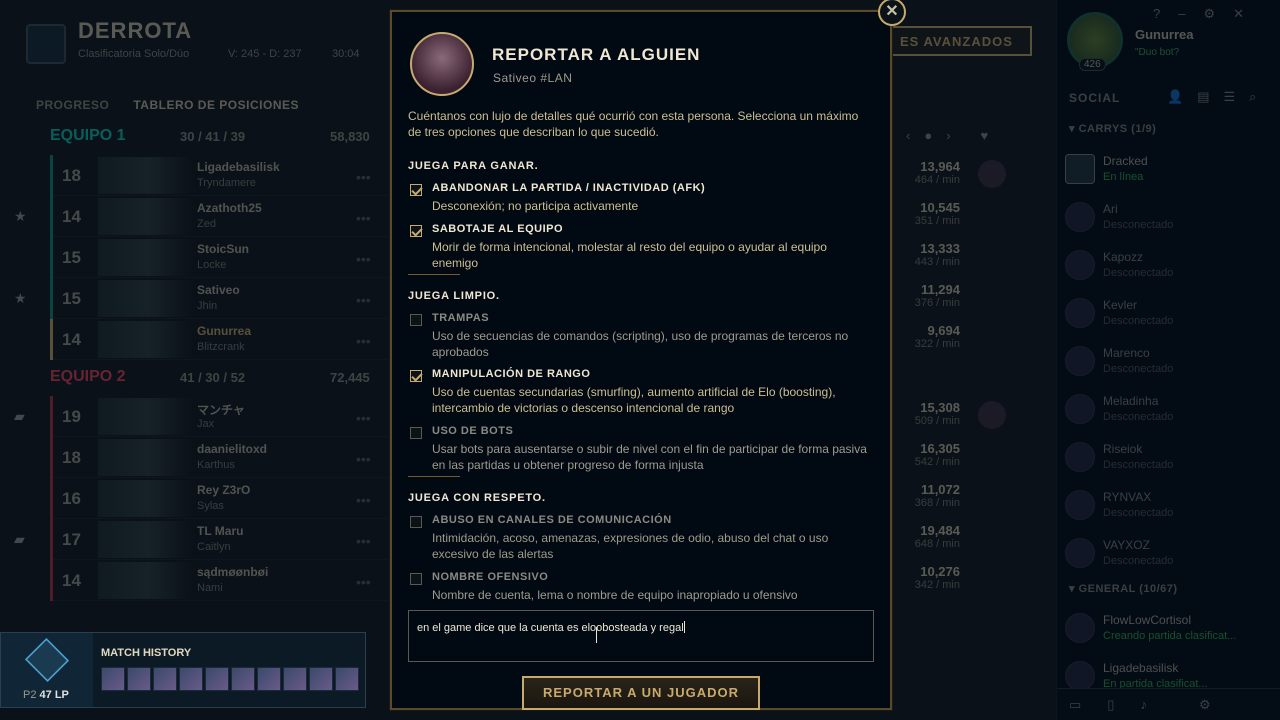  I want to click on folder-icon: ▤, so click(1203, 97).